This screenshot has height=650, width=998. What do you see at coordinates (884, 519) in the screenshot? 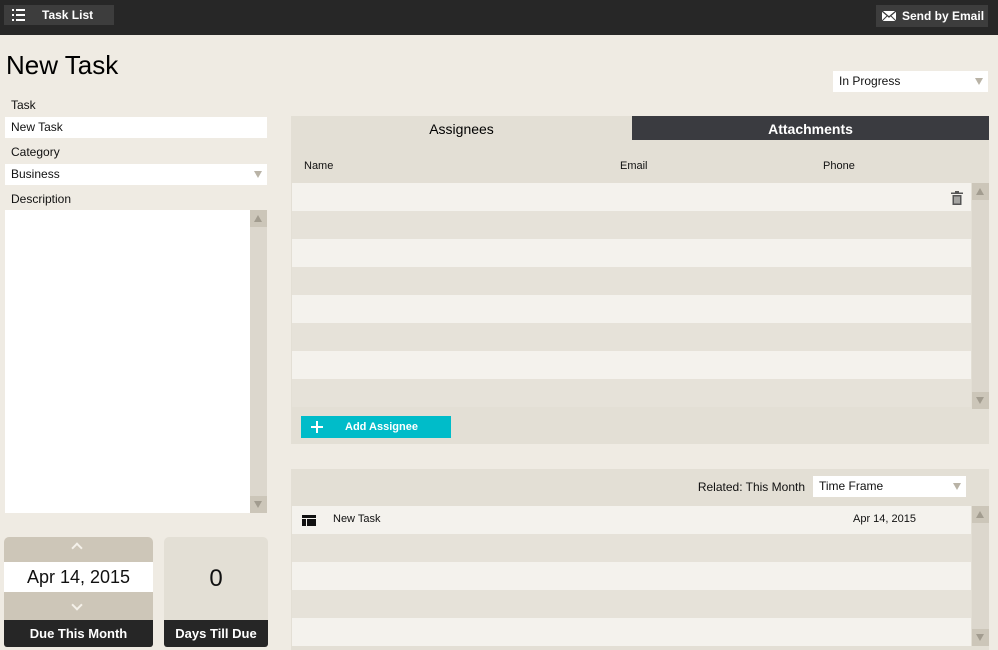
I see `related-item-date: Apr 14, 2015` at bounding box center [884, 519].